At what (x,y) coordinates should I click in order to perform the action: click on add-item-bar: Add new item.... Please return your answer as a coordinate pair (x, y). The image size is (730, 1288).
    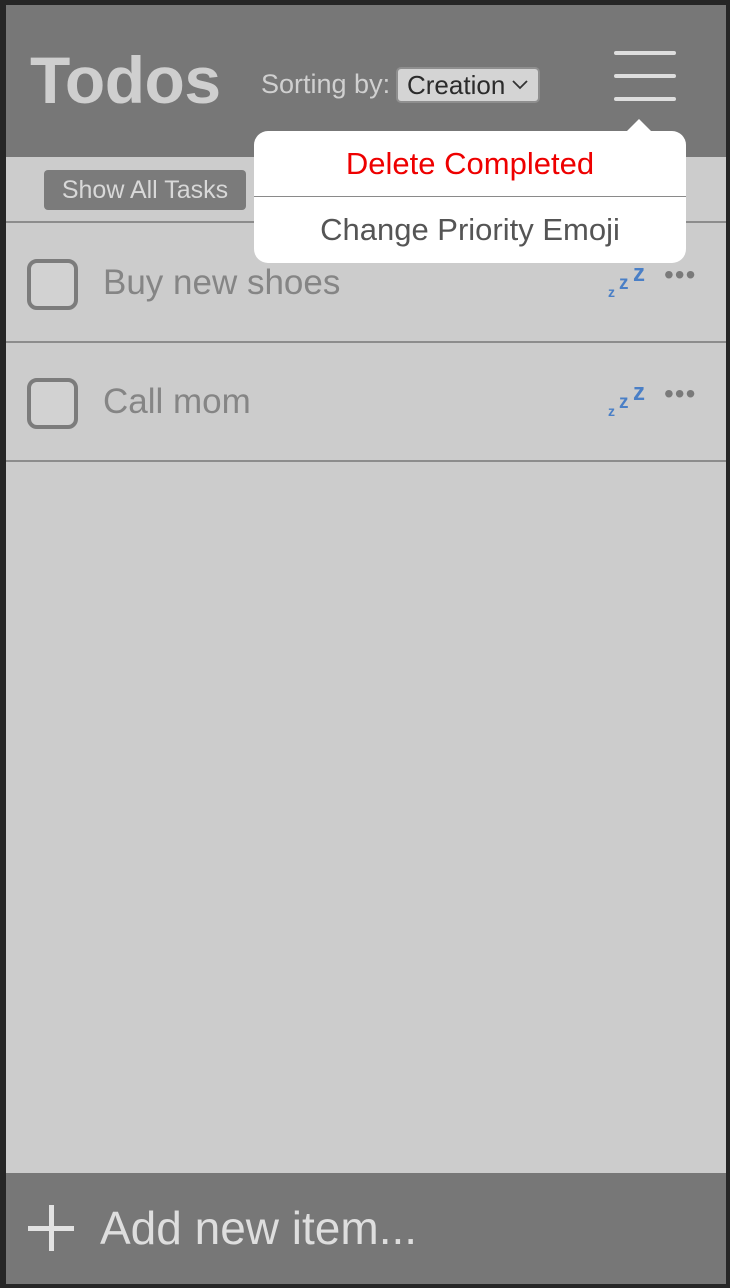
    Looking at the image, I should click on (366, 1228).